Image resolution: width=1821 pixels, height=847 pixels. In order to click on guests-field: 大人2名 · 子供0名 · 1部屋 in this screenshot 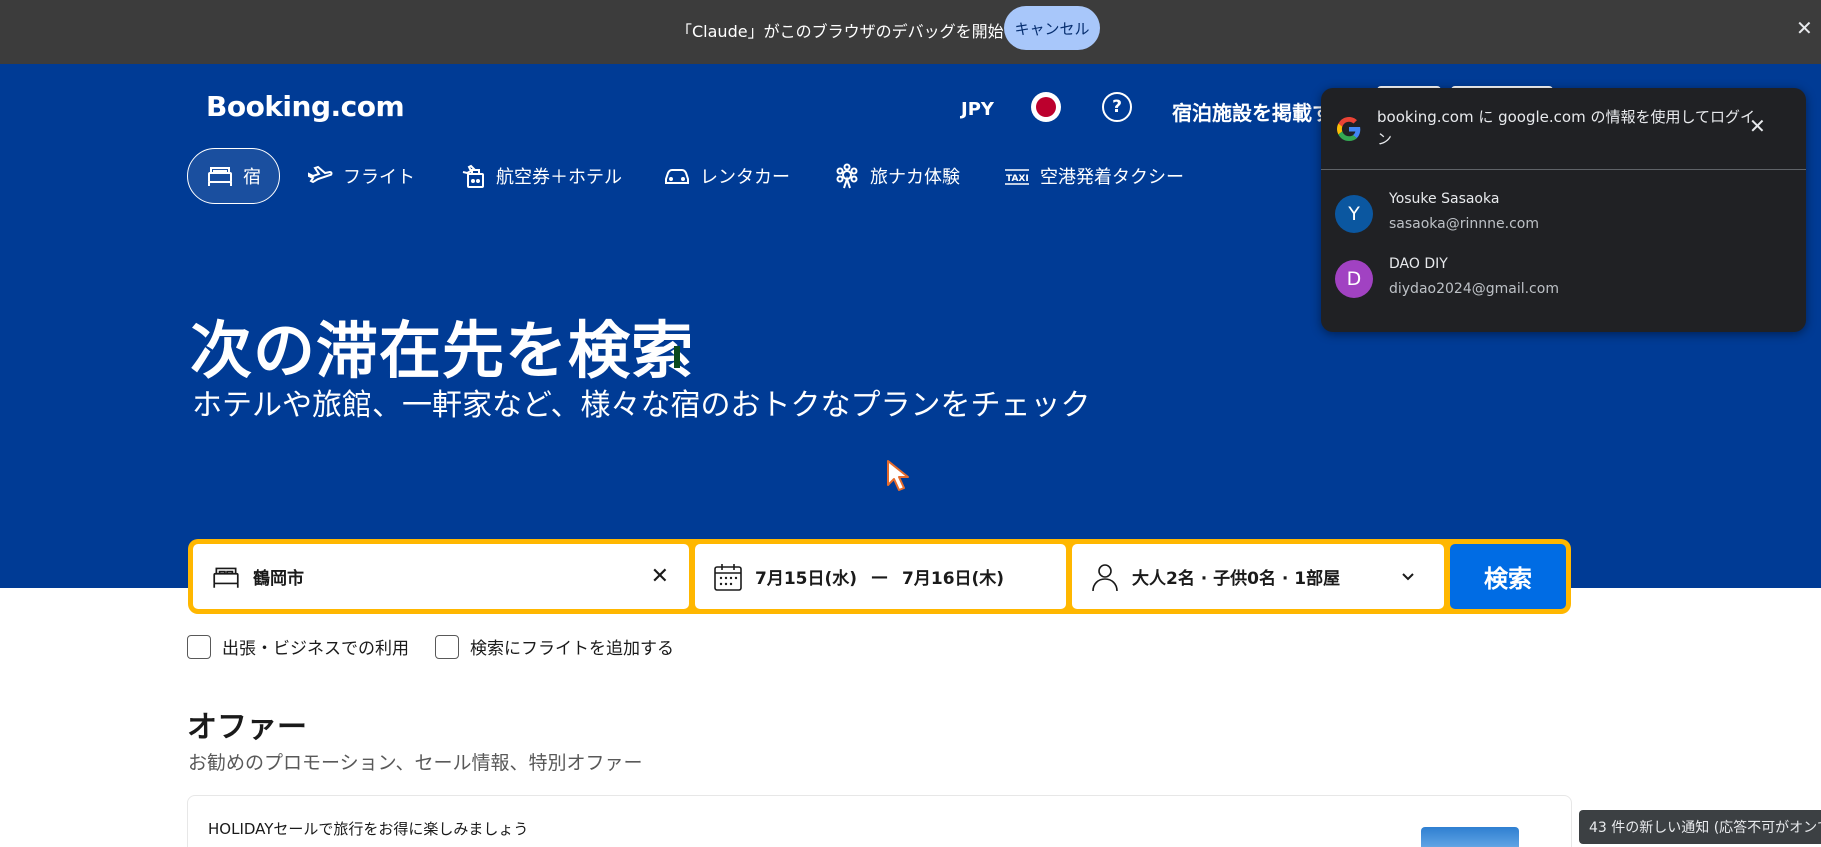, I will do `click(1258, 576)`.